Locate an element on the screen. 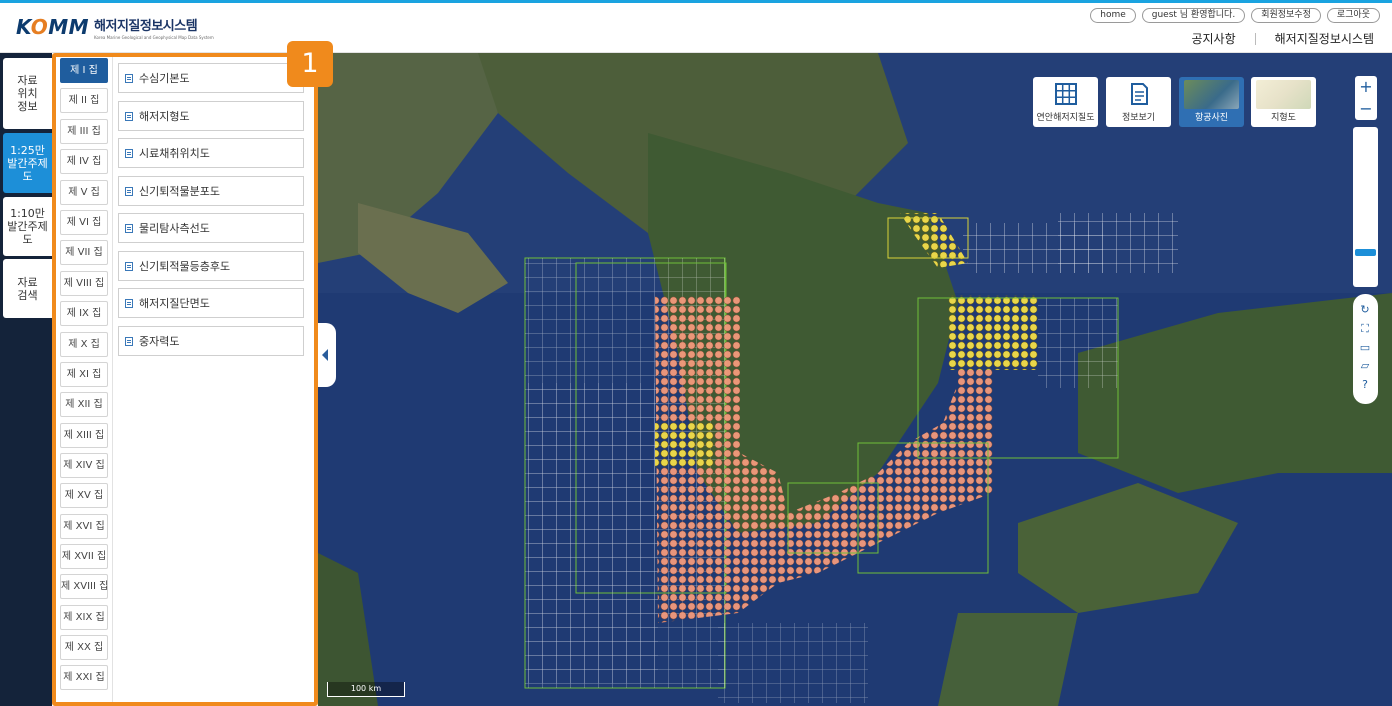 This screenshot has width=1392, height=706. panel-collapse-button is located at coordinates (327, 355).